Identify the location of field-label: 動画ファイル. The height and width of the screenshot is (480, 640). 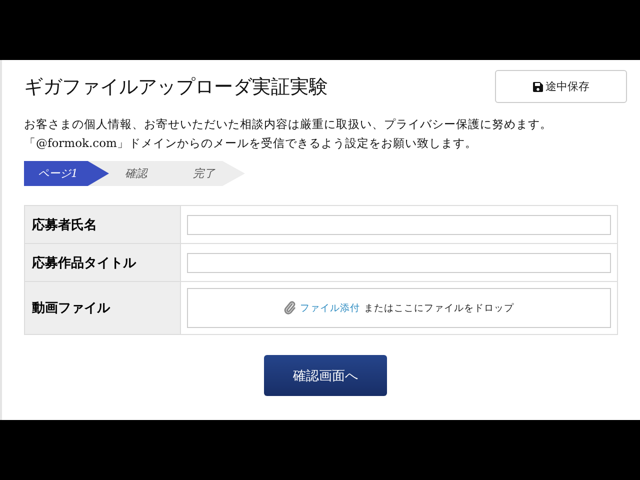
(102, 308).